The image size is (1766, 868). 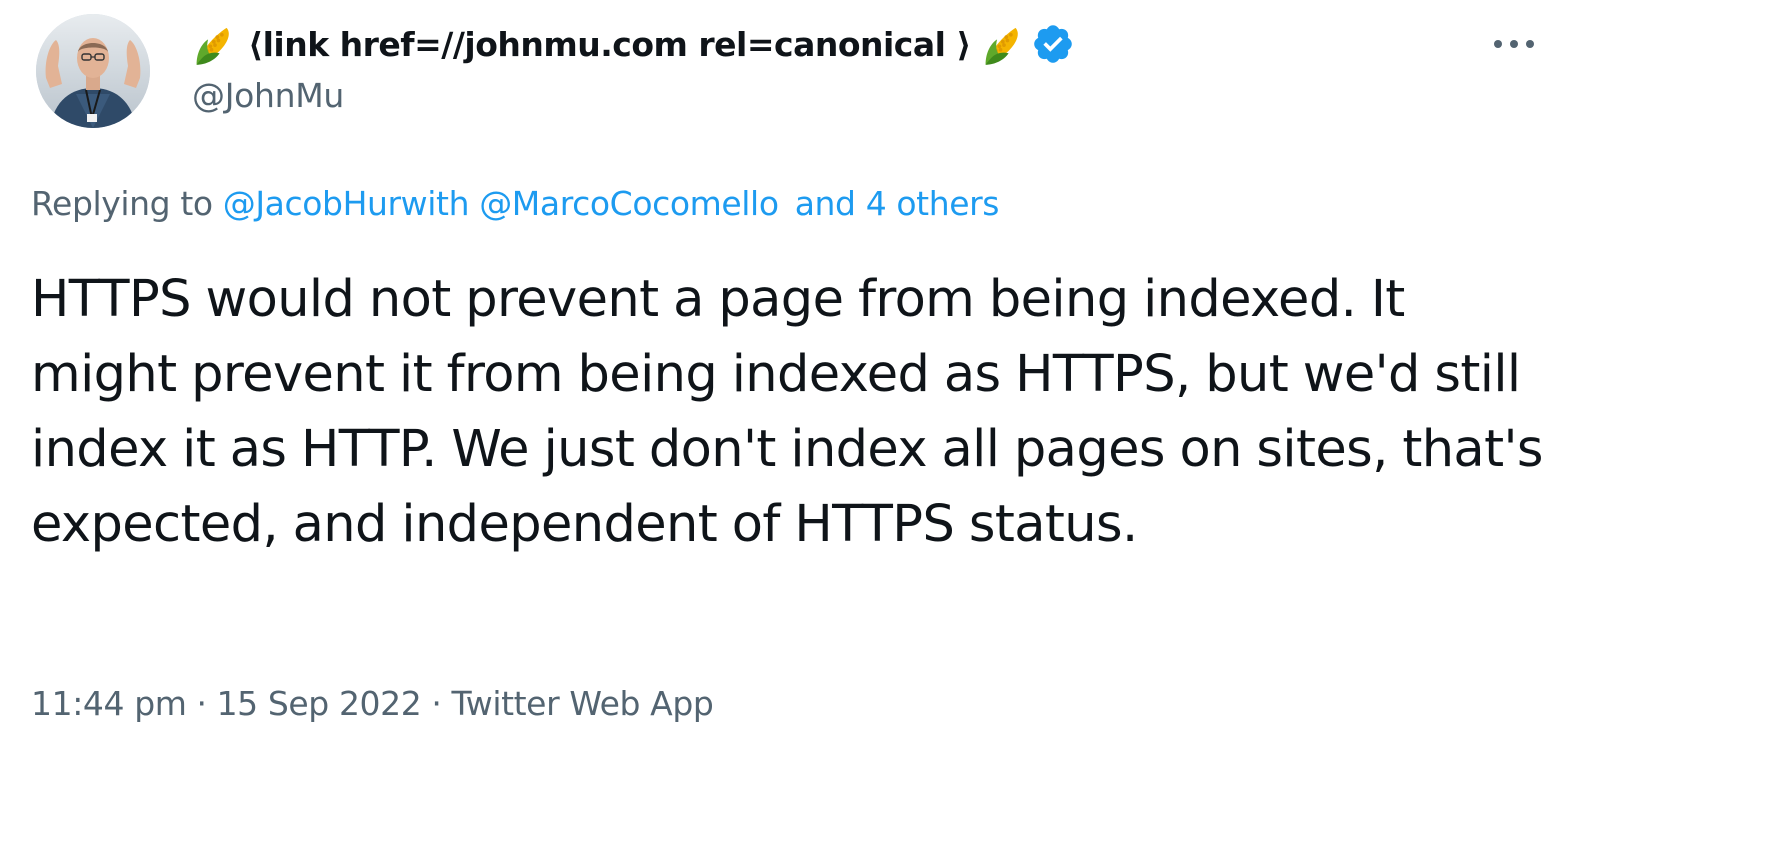 I want to click on verified-badge-icon, so click(x=1053, y=44).